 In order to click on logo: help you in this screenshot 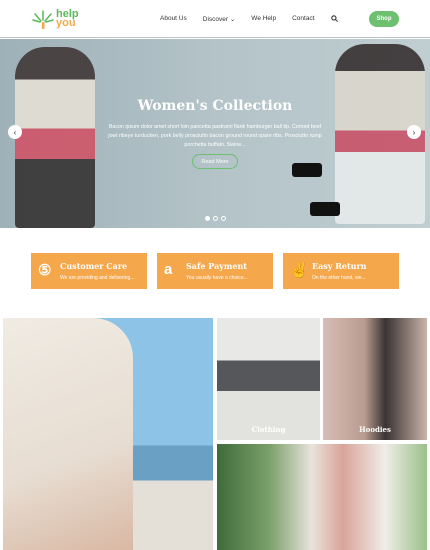, I will do `click(55, 19)`.